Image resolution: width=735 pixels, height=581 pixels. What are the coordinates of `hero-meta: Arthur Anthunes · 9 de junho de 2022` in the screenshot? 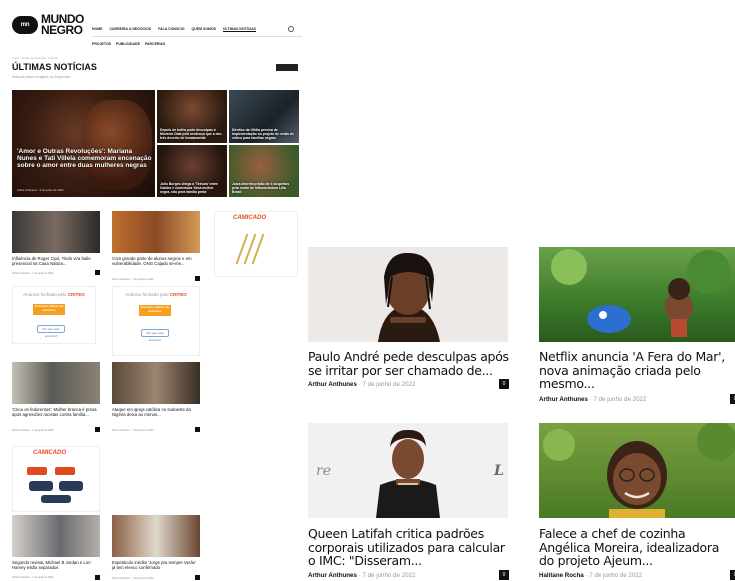 It's located at (40, 190).